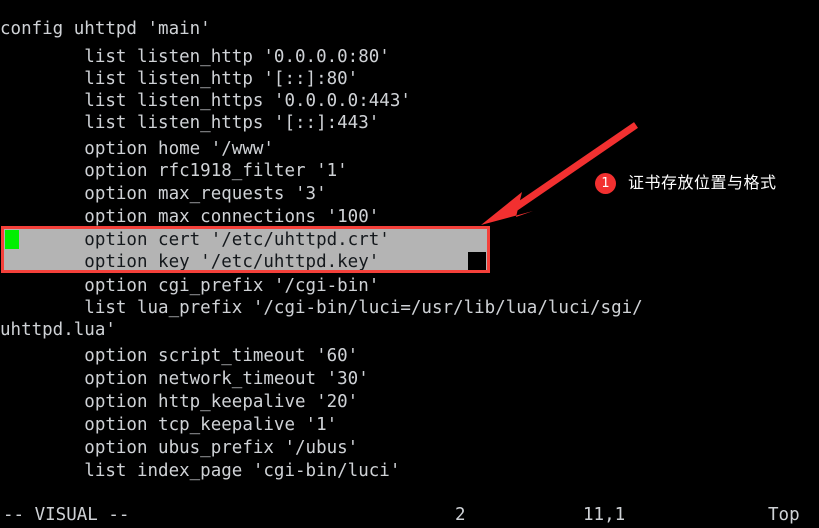  I want to click on buffer-line-wrap: uhttpd.lua', so click(58, 330).